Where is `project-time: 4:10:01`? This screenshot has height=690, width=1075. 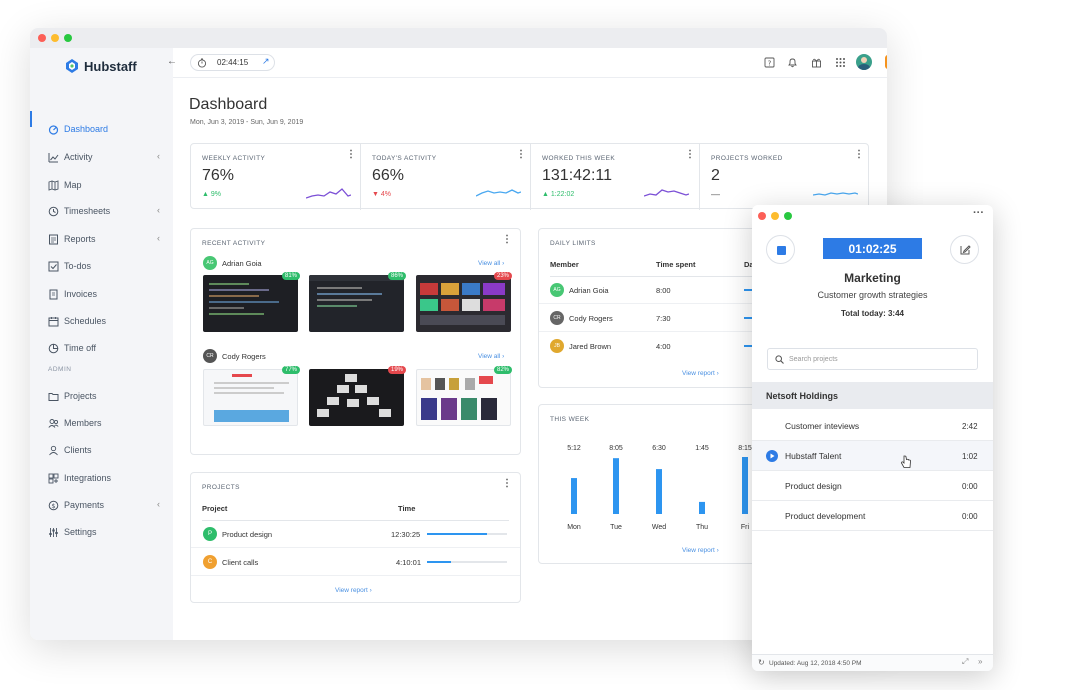
project-time: 4:10:01 is located at coordinates (409, 562).